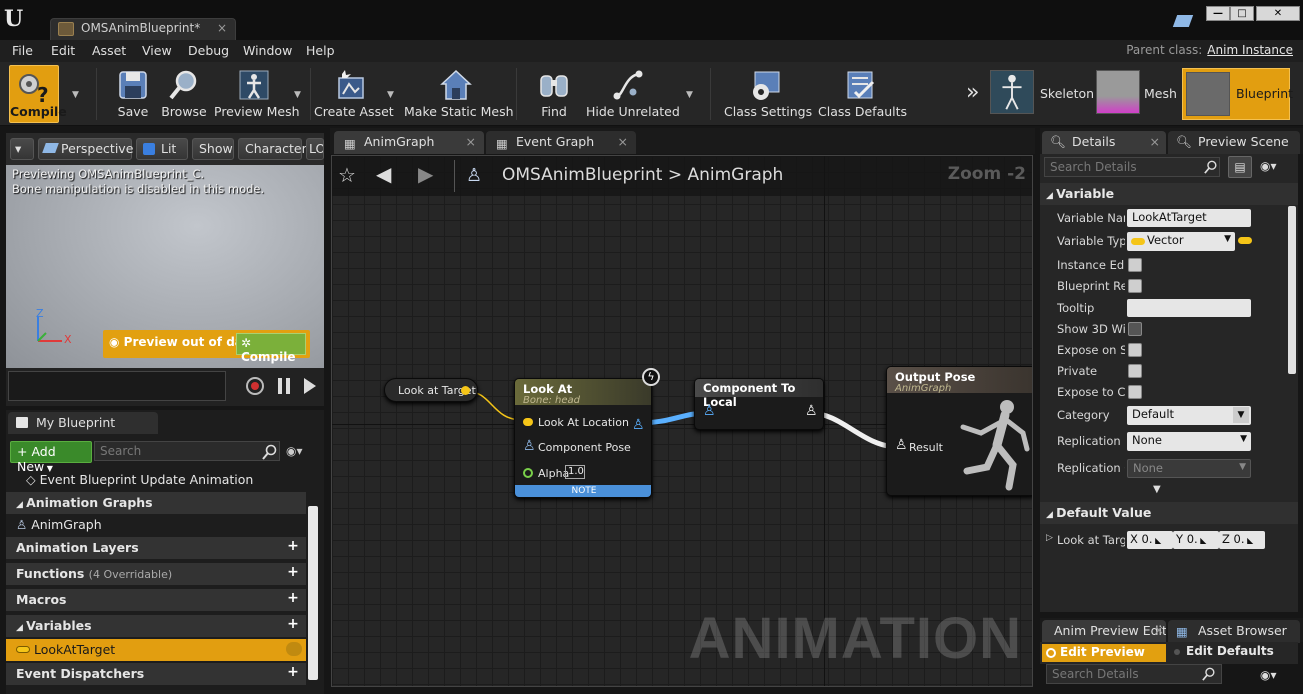  I want to click on add-function-button: +, so click(293, 572).